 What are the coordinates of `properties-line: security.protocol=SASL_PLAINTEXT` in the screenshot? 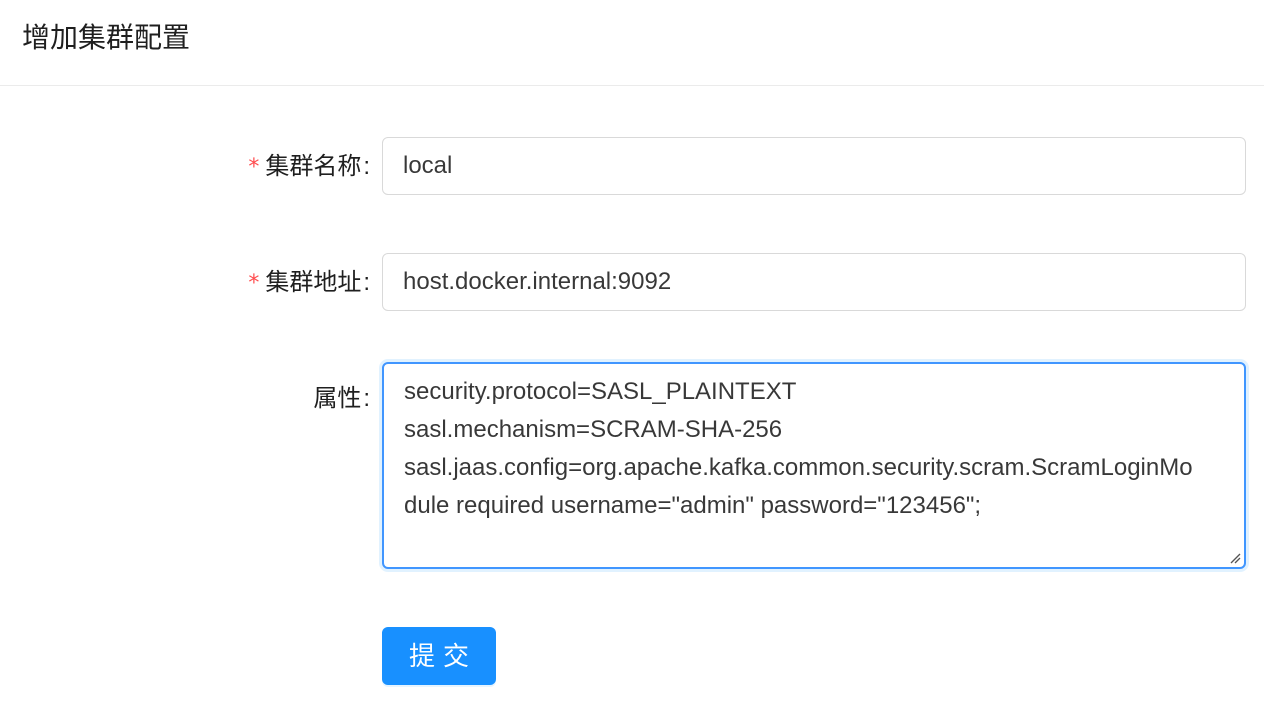 It's located at (600, 391).